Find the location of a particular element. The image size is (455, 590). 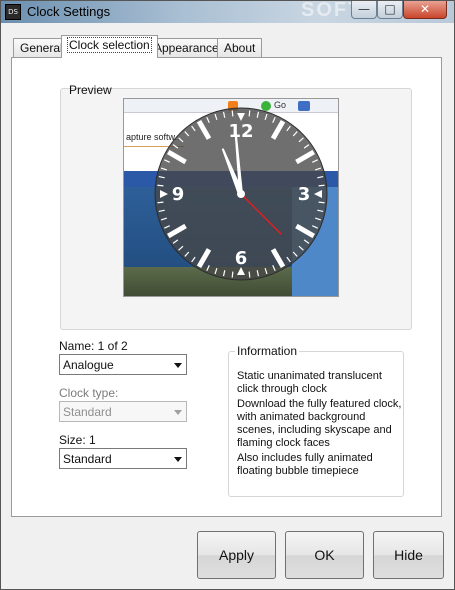

close-button: ✕ is located at coordinates (425, 10).